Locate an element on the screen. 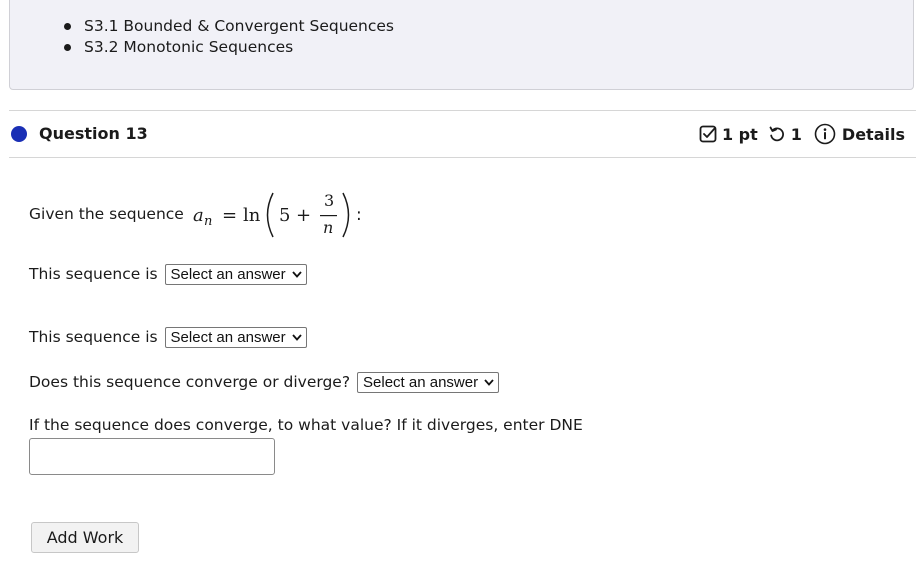 This screenshot has width=923, height=583. points-info: 1 pt is located at coordinates (728, 134).